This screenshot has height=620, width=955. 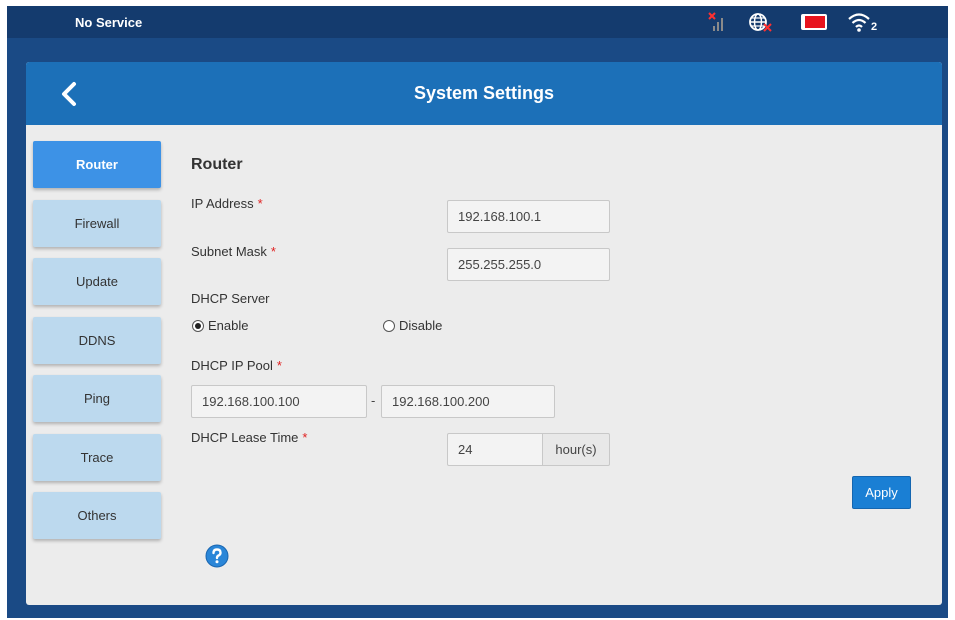 I want to click on no-internet-icon, so click(x=761, y=22).